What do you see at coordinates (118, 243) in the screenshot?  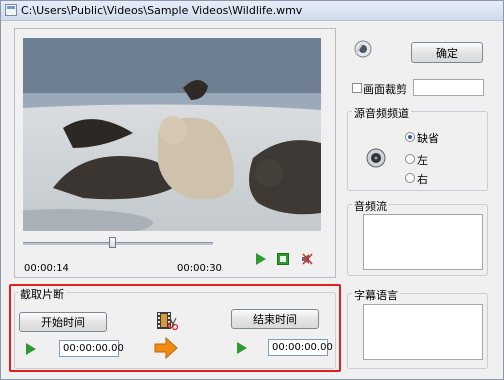 I see `seek-track` at bounding box center [118, 243].